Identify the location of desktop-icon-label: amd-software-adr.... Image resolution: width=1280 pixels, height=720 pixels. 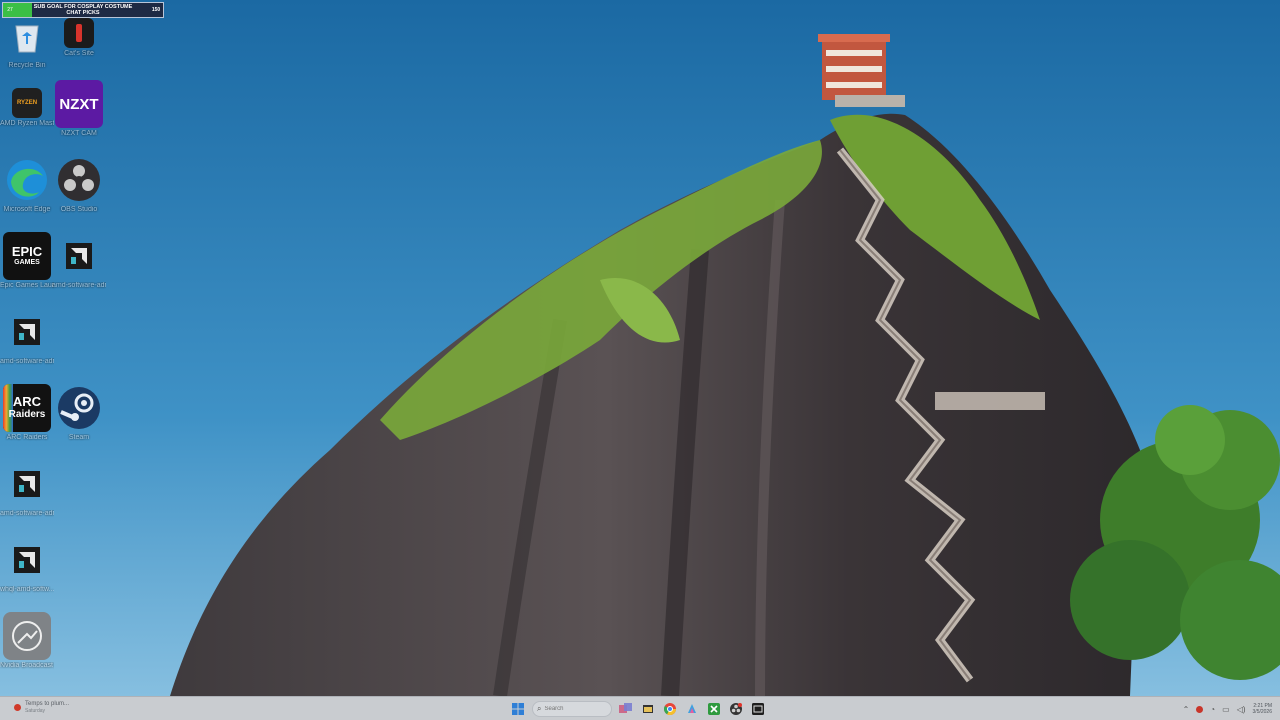
(27, 361).